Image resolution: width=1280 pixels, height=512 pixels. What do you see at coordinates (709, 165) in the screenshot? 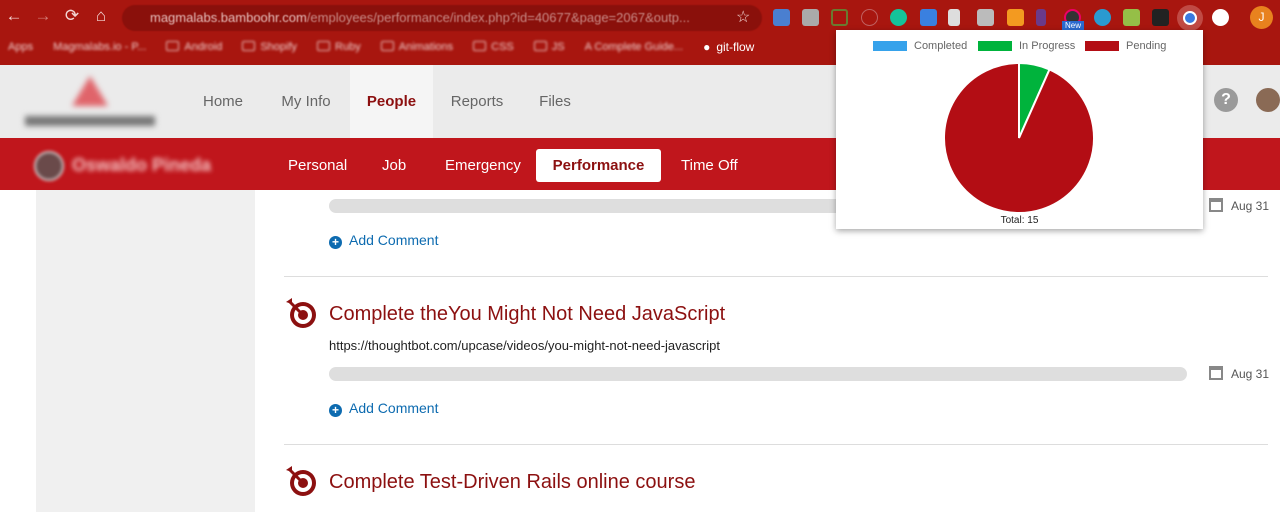
I see `subtab-time-off: Time Off` at bounding box center [709, 165].